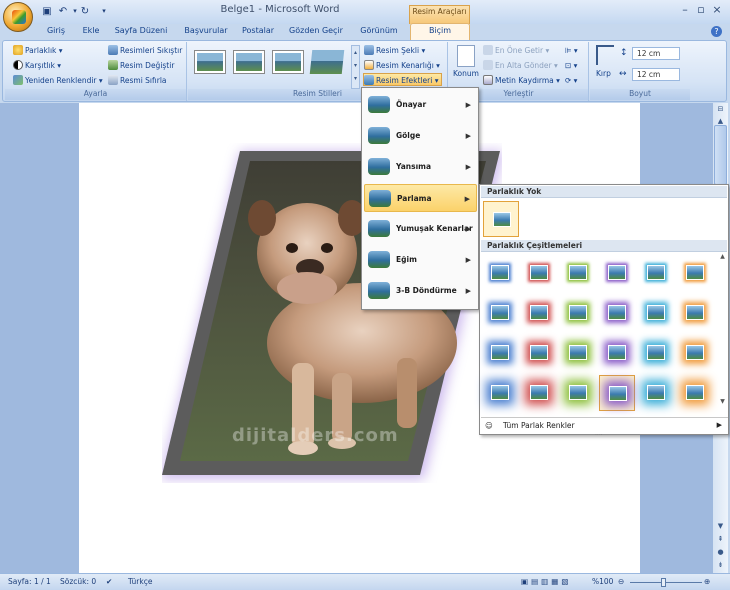 The height and width of the screenshot is (590, 730). What do you see at coordinates (369, 65) in the screenshot?
I see `picture-border-icon` at bounding box center [369, 65].